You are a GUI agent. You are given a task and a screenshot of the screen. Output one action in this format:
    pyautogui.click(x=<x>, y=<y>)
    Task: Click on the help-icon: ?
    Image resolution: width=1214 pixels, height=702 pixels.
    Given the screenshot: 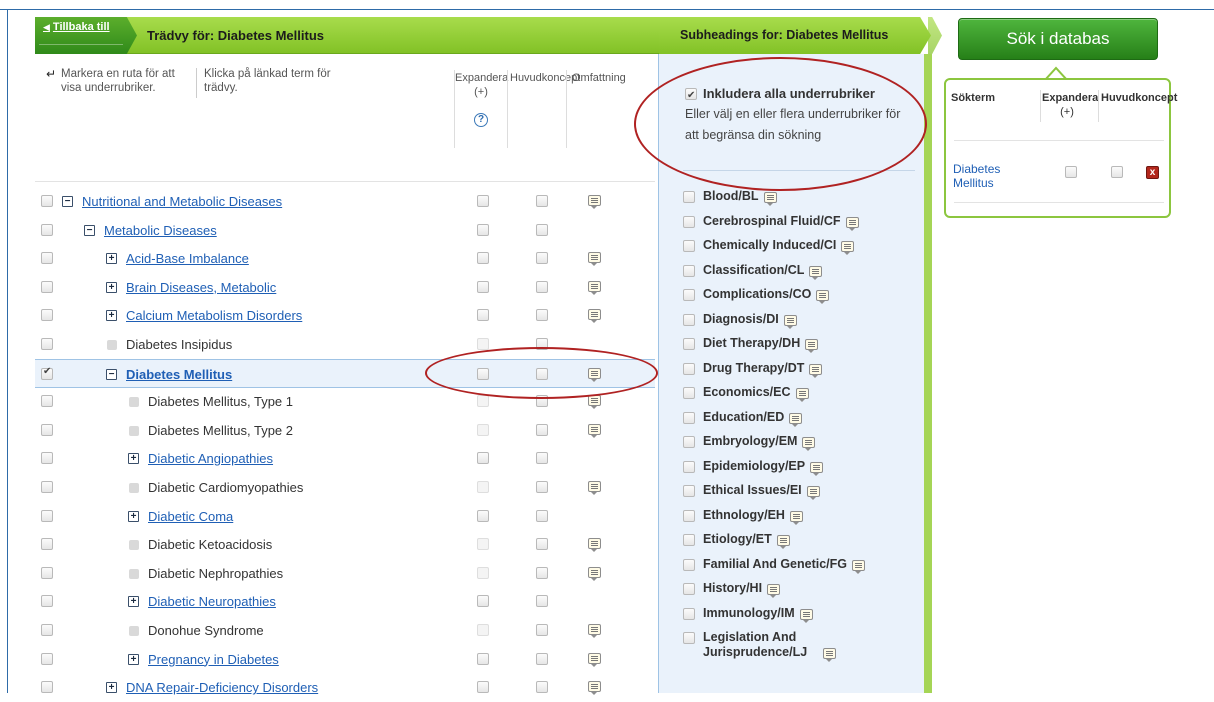 What is the action you would take?
    pyautogui.click(x=481, y=120)
    